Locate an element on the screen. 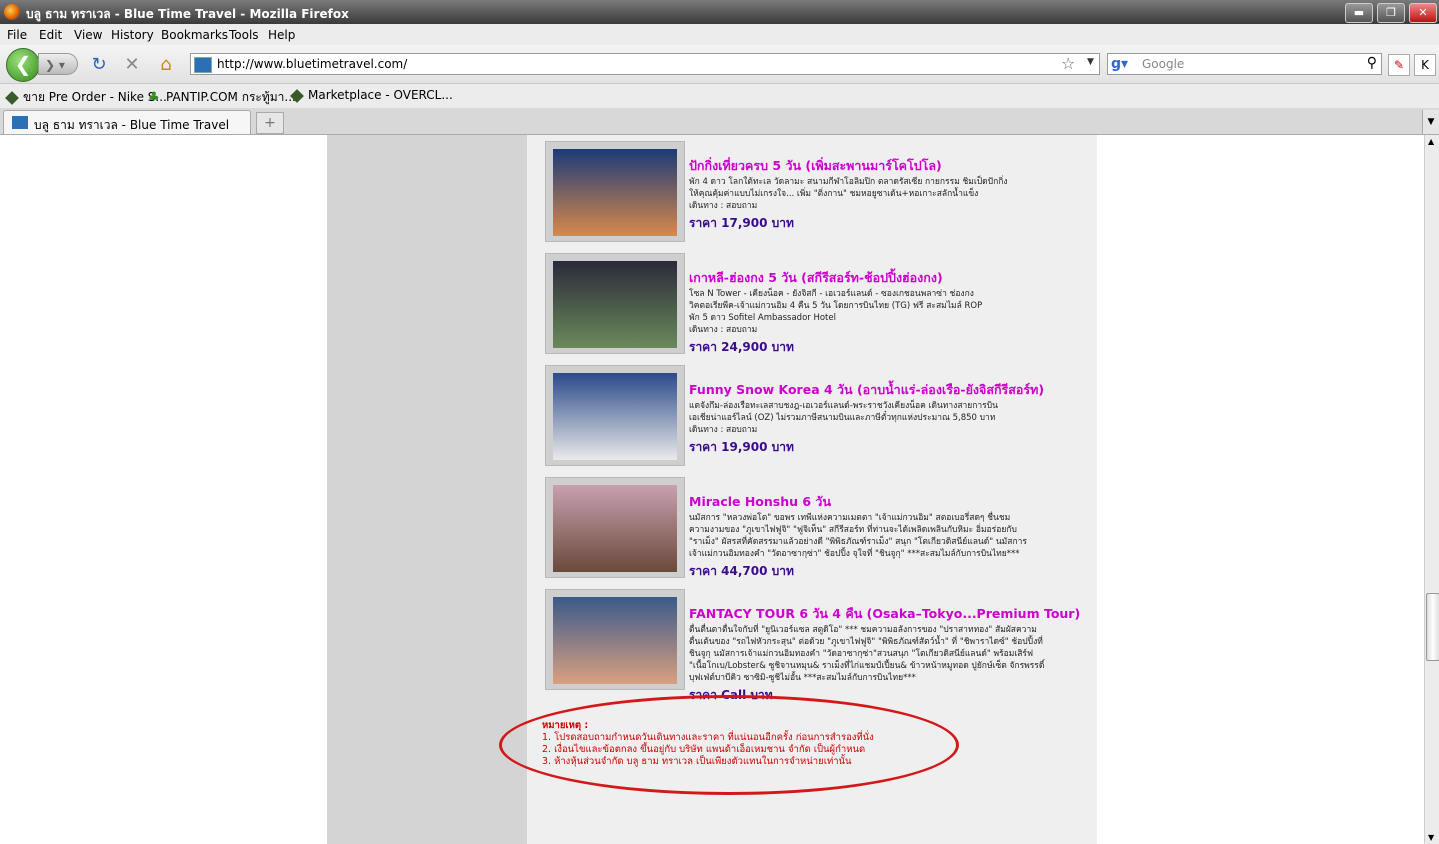 The height and width of the screenshot is (844, 1439). url-bar: http://www.bluetimetravel.com/ ☆ ▼ is located at coordinates (645, 64).